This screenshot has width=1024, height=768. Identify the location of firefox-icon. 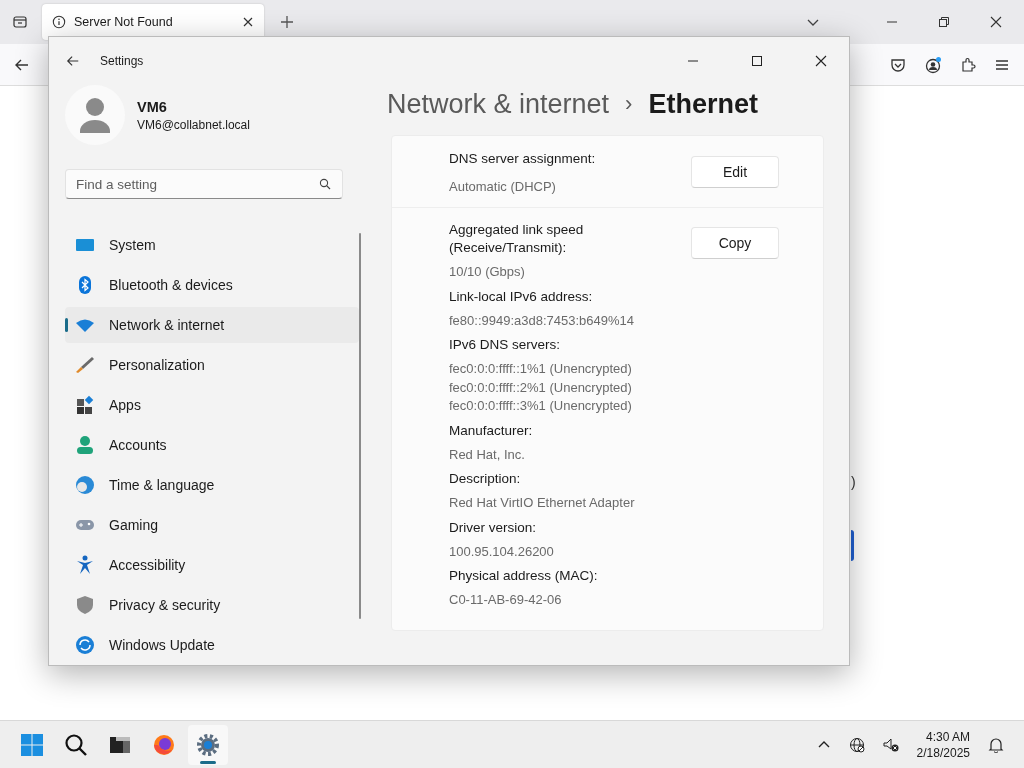
(164, 744).